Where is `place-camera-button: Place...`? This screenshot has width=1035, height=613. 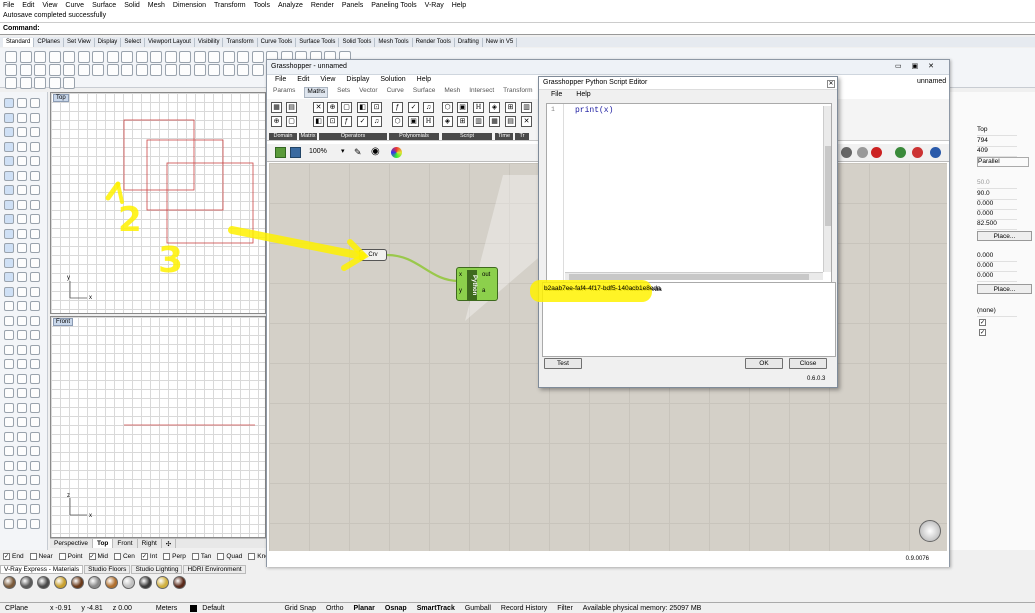 place-camera-button: Place... is located at coordinates (1004, 236).